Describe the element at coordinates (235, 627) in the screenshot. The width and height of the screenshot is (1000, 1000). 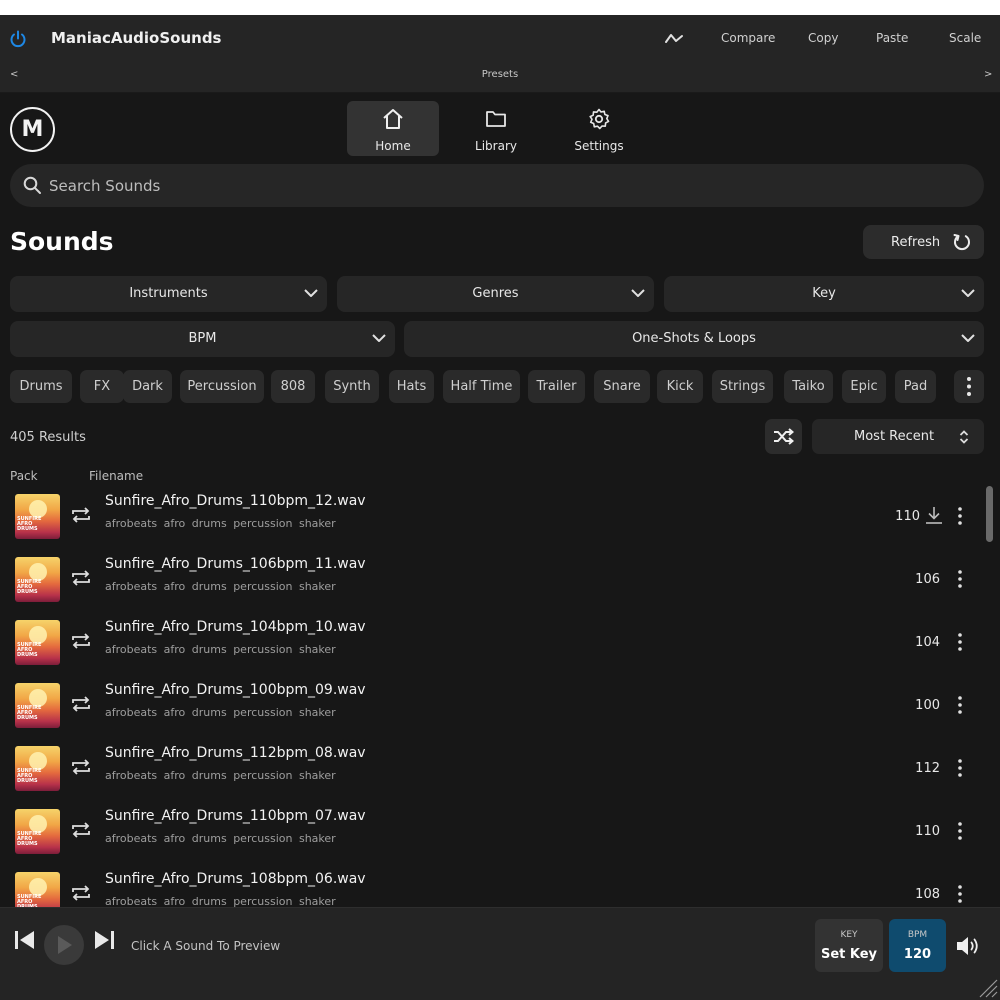
I see `sound-filename: Sunfire_Afro_Drums_104bpm_10.wav` at that location.